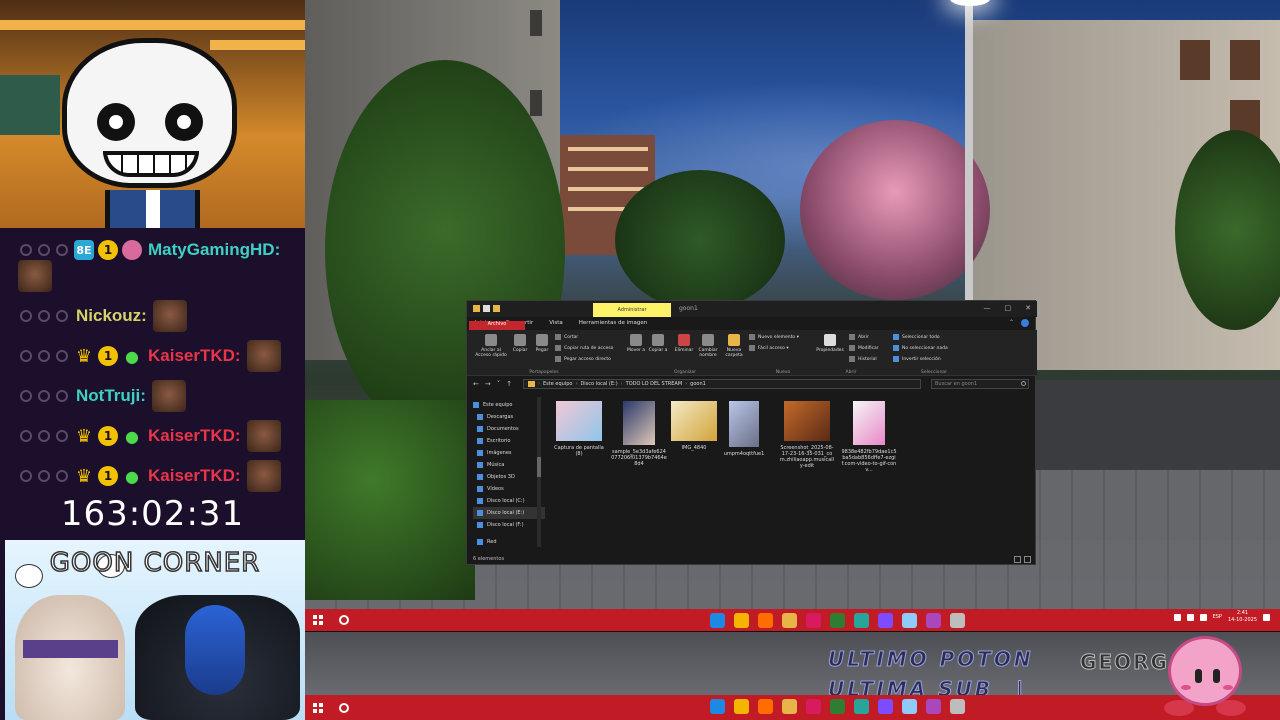 The width and height of the screenshot is (1280, 720). I want to click on clock: 2:41 14-10-2025, so click(1242, 617).